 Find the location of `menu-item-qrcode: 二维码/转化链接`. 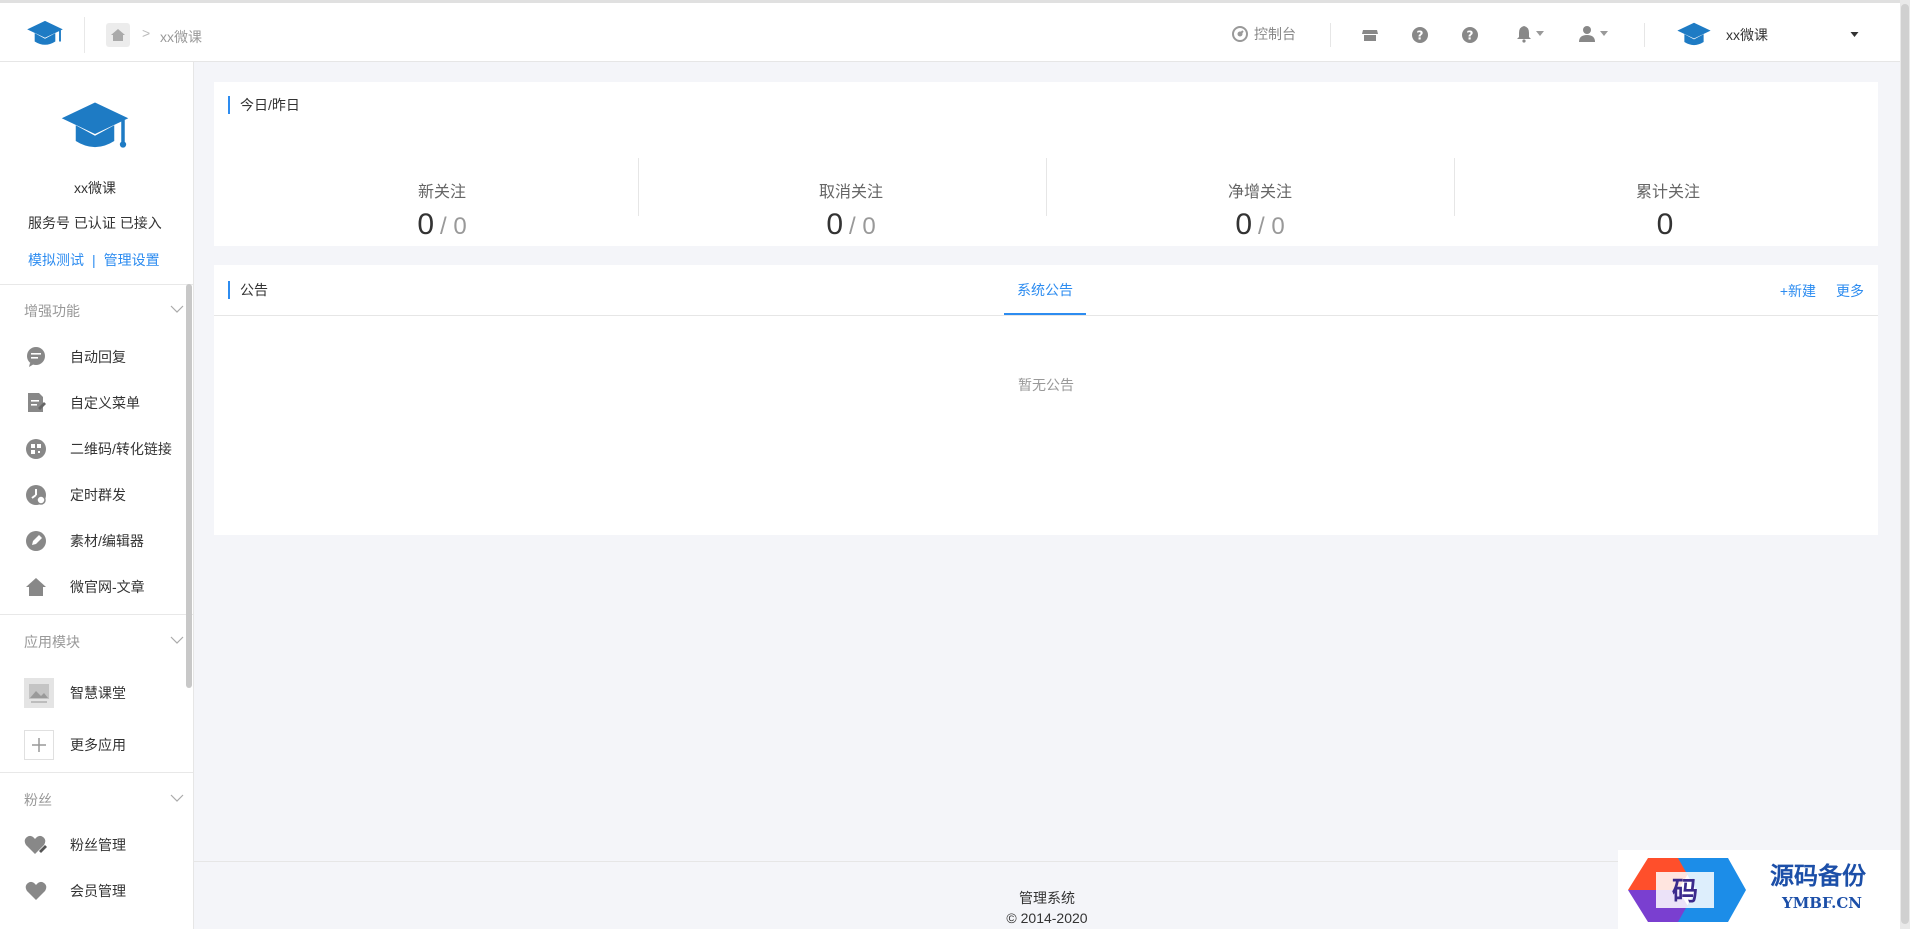

menu-item-qrcode: 二维码/转化链接 is located at coordinates (104, 449).